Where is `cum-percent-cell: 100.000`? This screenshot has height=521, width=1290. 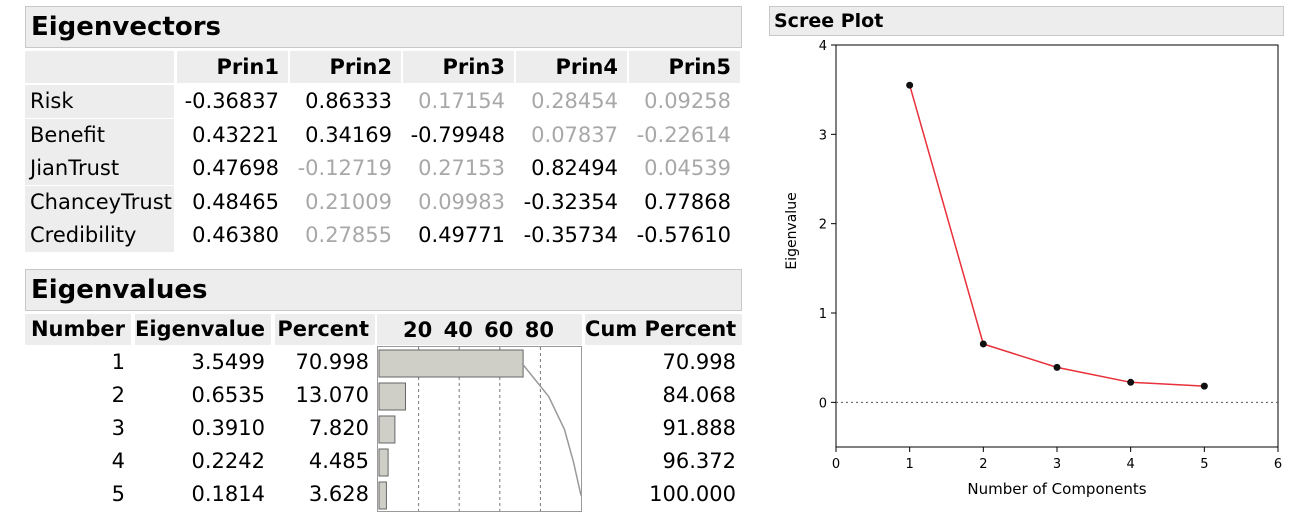
cum-percent-cell: 100.000 is located at coordinates (692, 494).